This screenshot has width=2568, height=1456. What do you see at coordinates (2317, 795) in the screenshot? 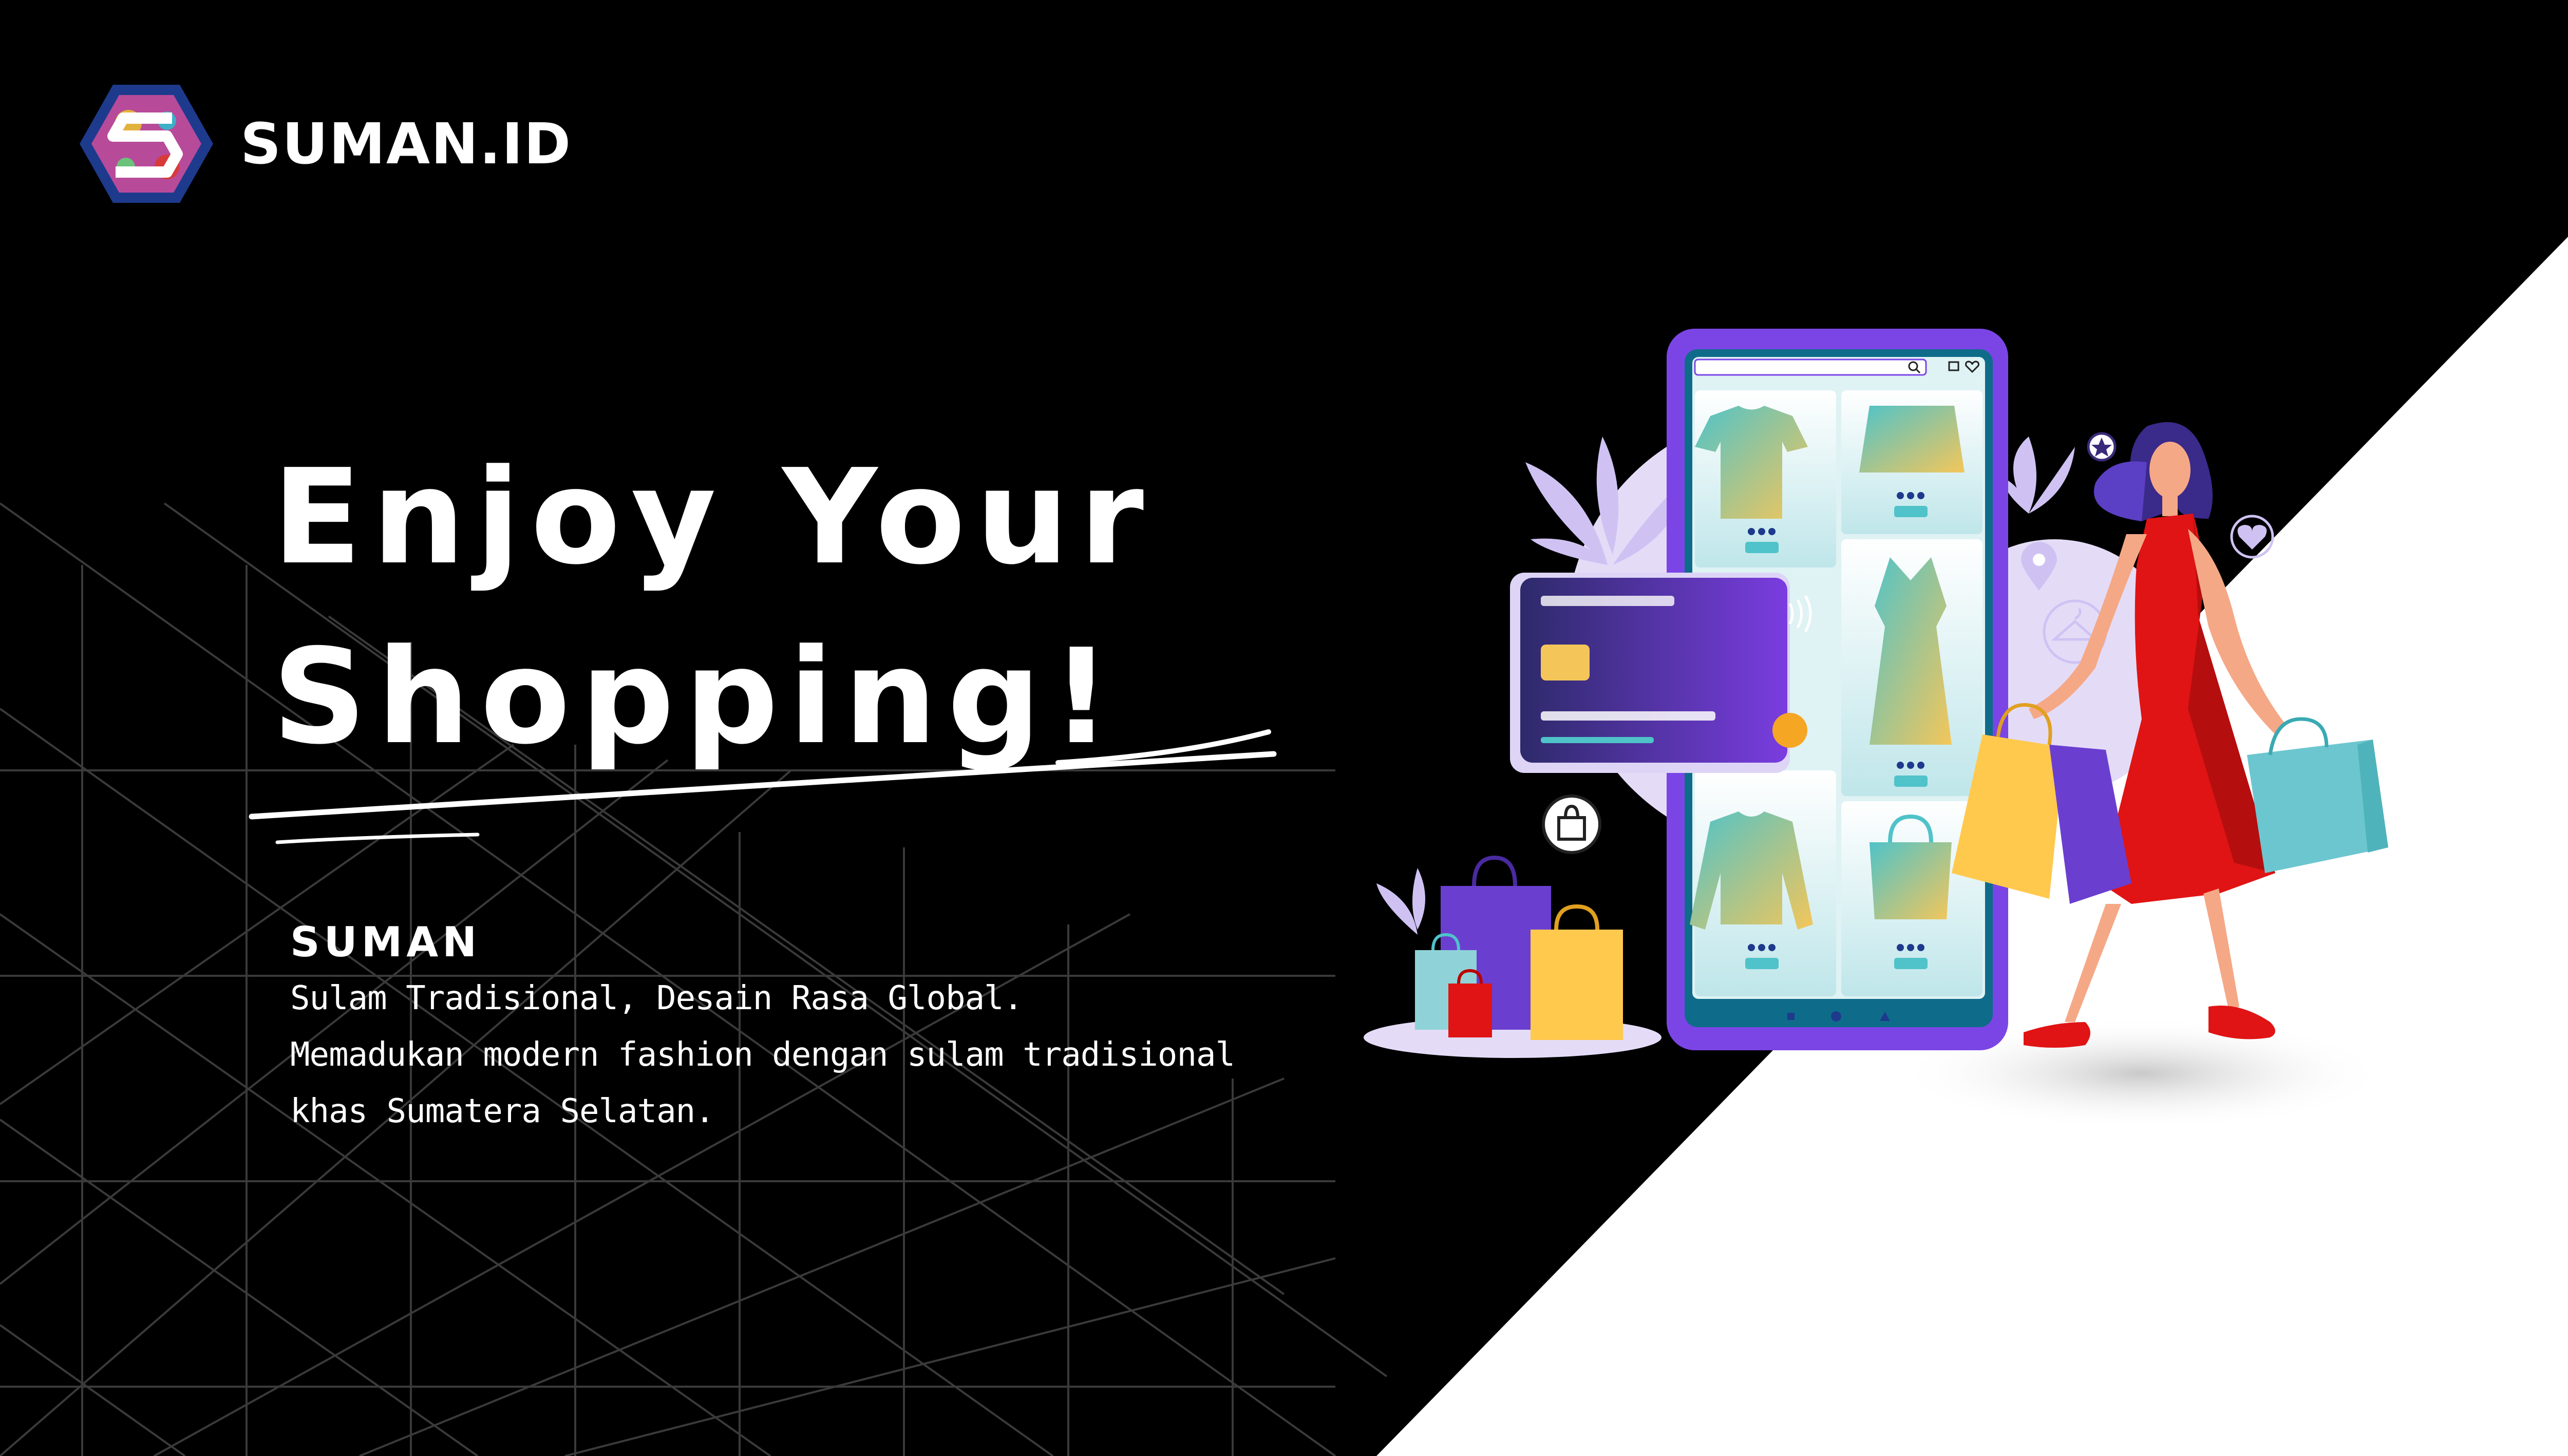
I see `bag-teal-held` at bounding box center [2317, 795].